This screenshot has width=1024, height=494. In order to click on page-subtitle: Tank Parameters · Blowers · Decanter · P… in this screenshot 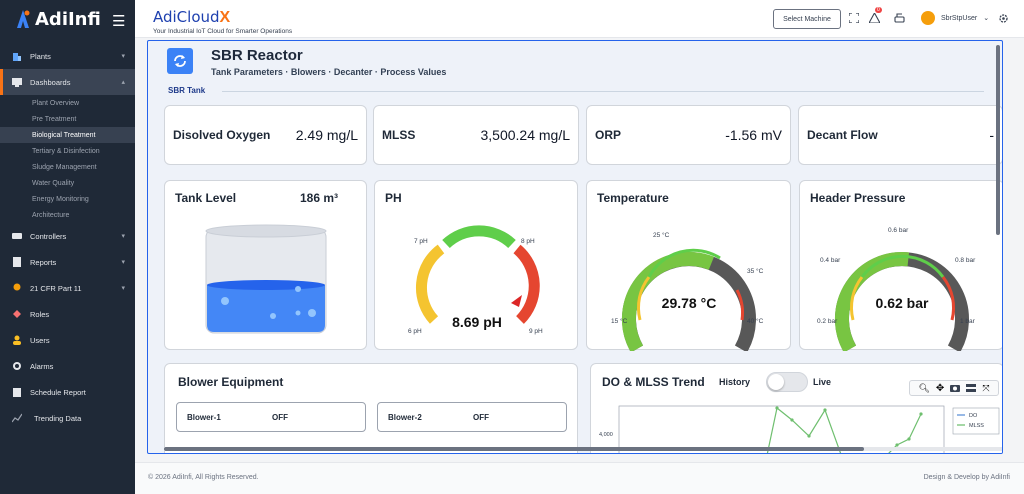, I will do `click(329, 72)`.